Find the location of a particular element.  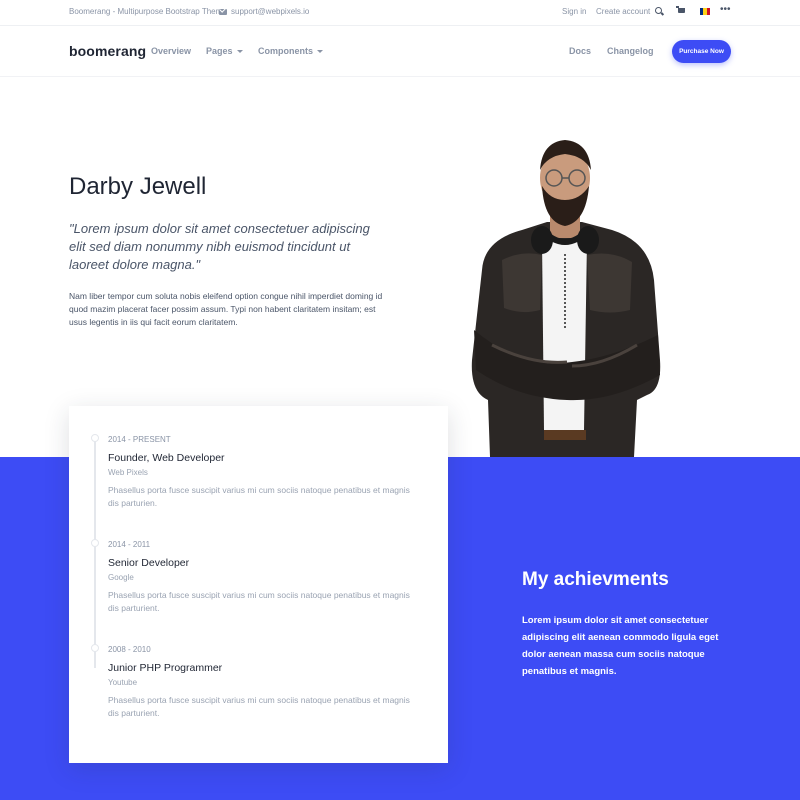

language-flag-icon is located at coordinates (705, 11).